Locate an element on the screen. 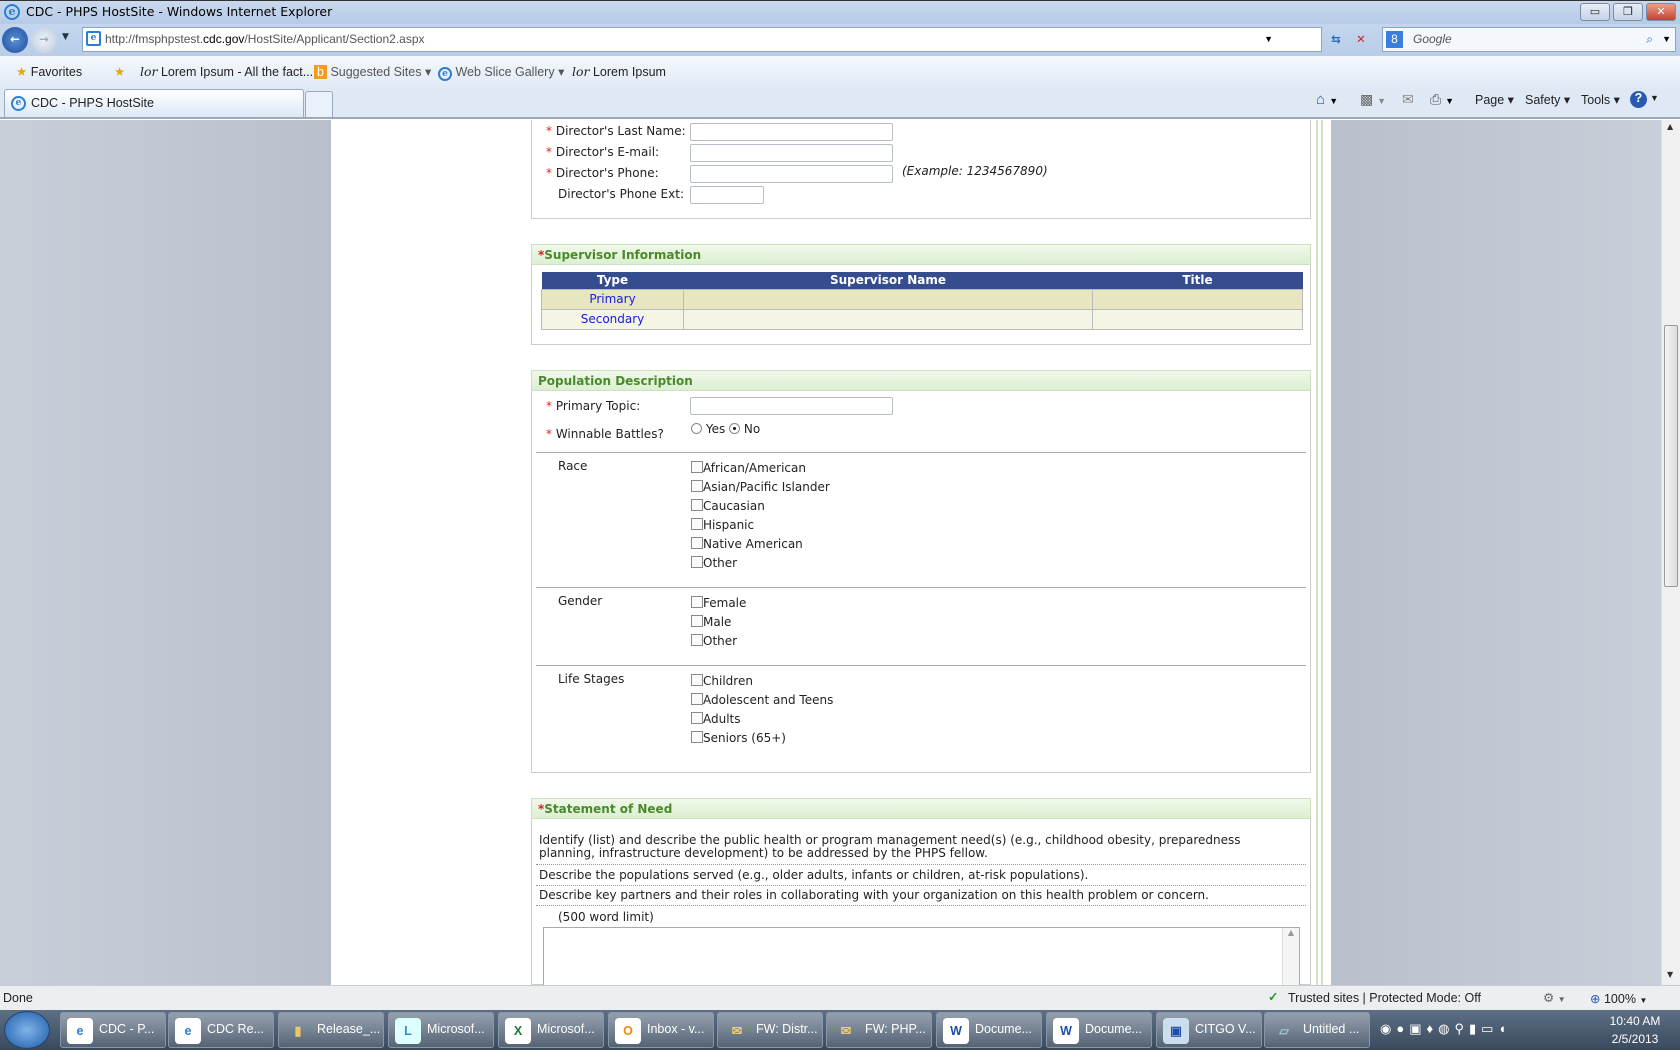 This screenshot has width=1680, height=1050. race-option: African/American is located at coordinates (748, 468).